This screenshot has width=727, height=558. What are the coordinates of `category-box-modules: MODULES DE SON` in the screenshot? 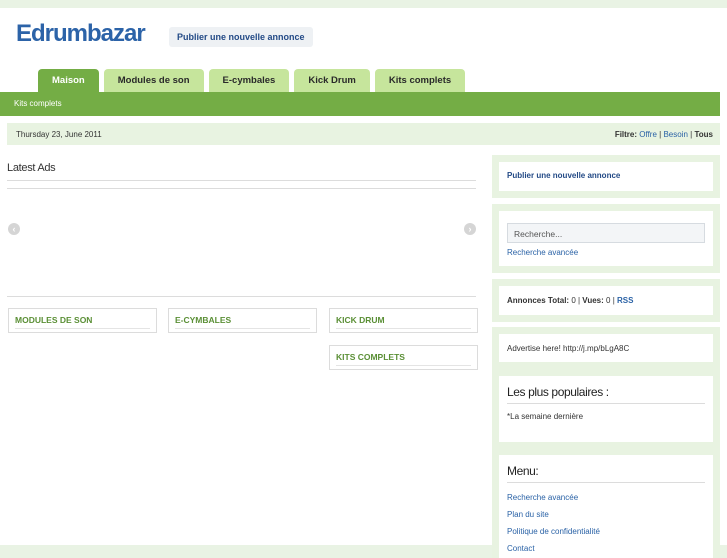 It's located at (82, 320).